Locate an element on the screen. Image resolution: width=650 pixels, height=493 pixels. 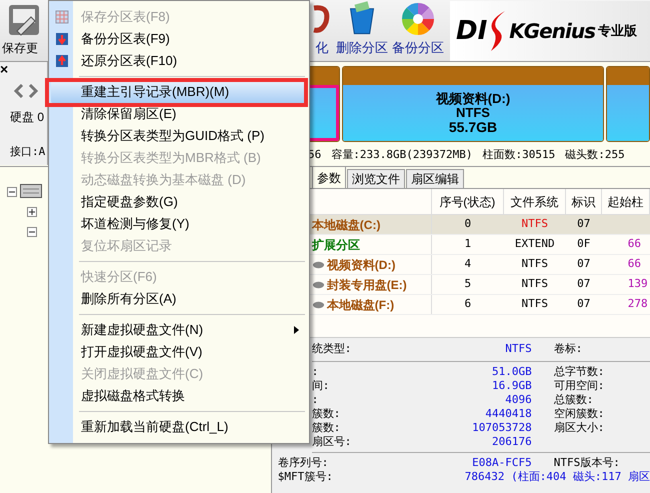
disk-info-text: 容量:233.8GB(239372MB) is located at coordinates (401, 155).